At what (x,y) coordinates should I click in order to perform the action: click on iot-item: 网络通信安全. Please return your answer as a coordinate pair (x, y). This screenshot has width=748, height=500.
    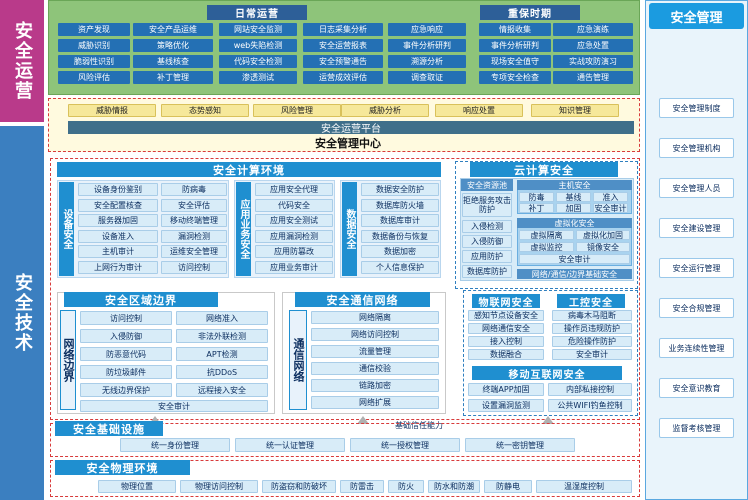
    Looking at the image, I should click on (506, 328).